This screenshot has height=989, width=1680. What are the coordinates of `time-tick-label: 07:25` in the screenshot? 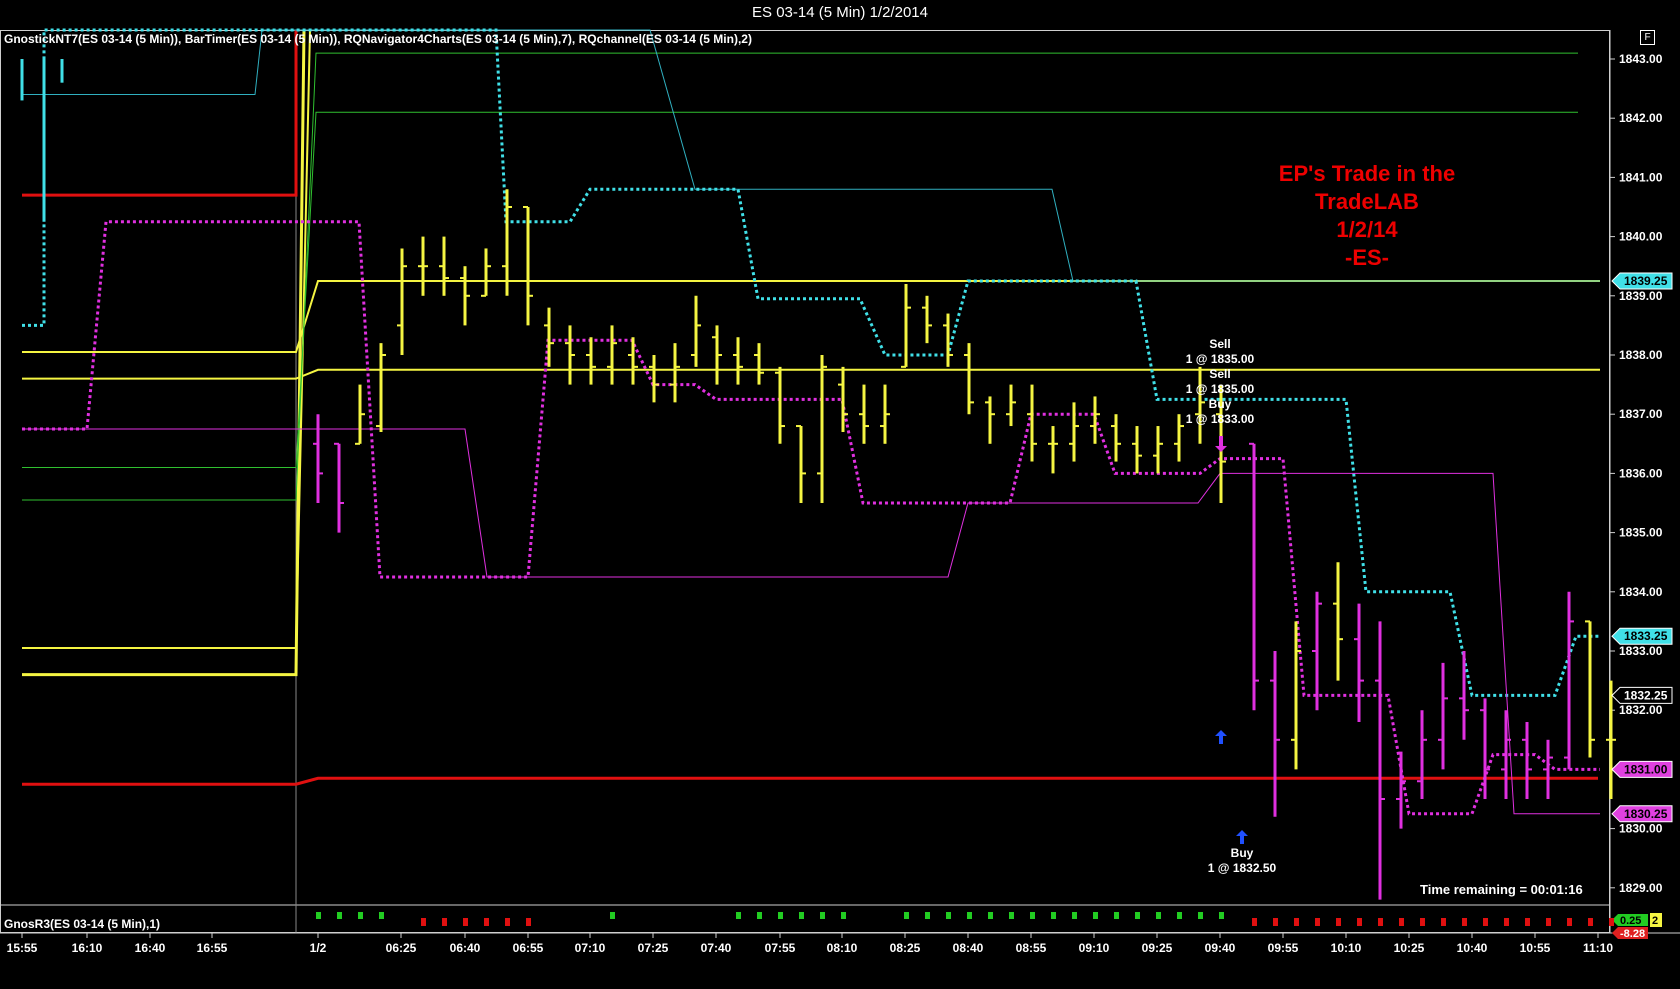 It's located at (653, 948).